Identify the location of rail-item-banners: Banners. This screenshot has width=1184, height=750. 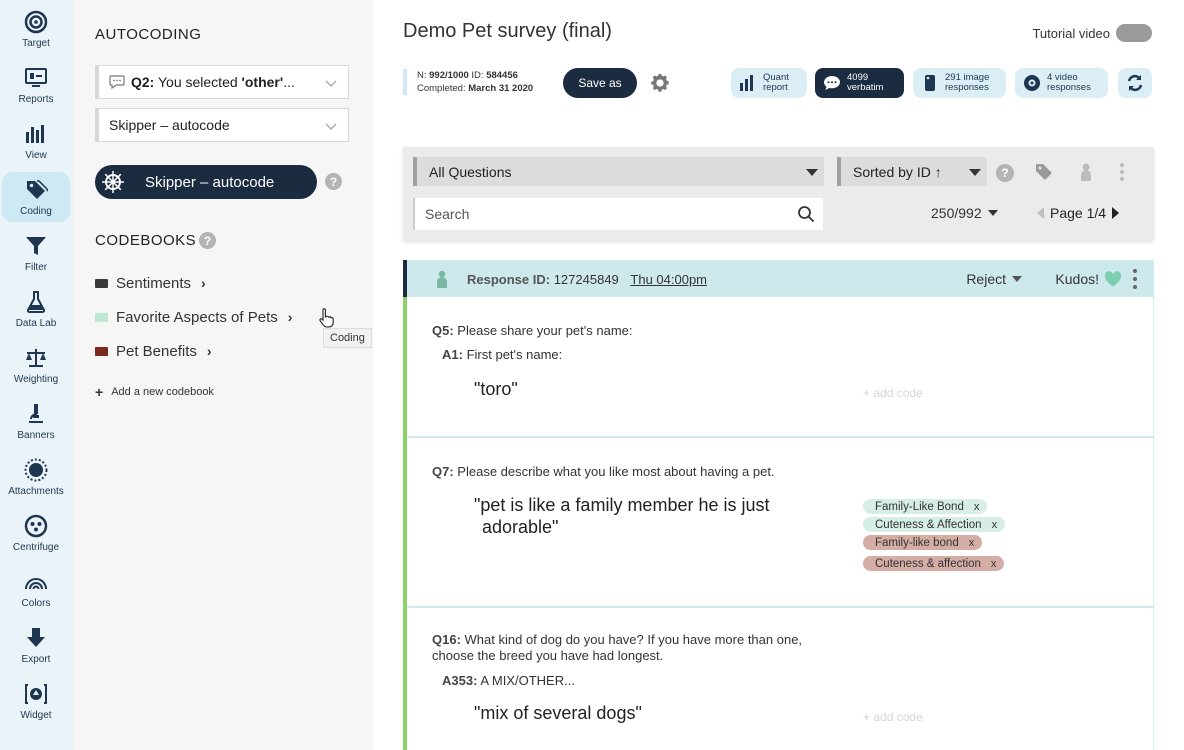
(36, 421).